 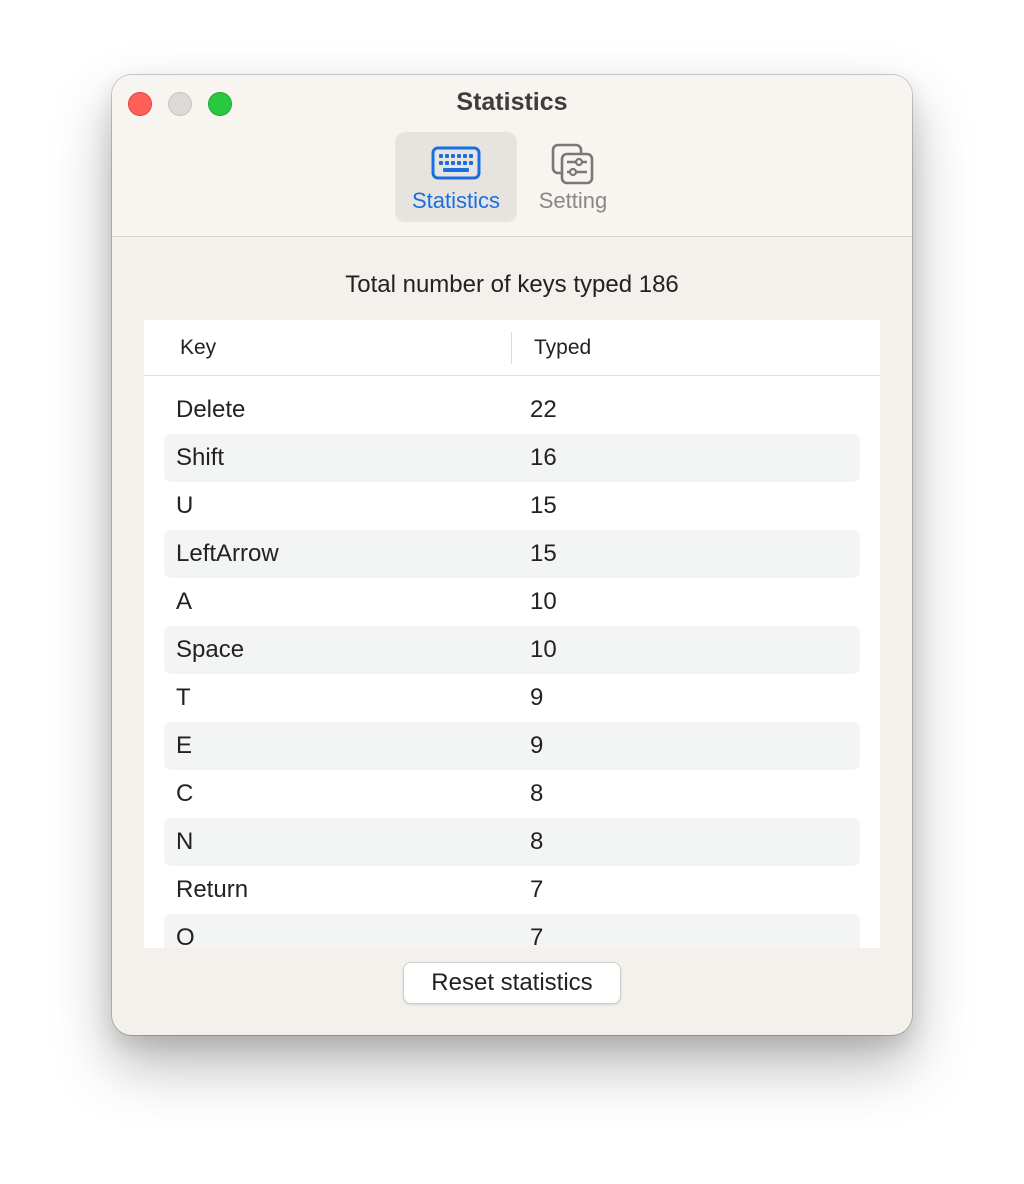 What do you see at coordinates (185, 793) in the screenshot?
I see `key-cell: C` at bounding box center [185, 793].